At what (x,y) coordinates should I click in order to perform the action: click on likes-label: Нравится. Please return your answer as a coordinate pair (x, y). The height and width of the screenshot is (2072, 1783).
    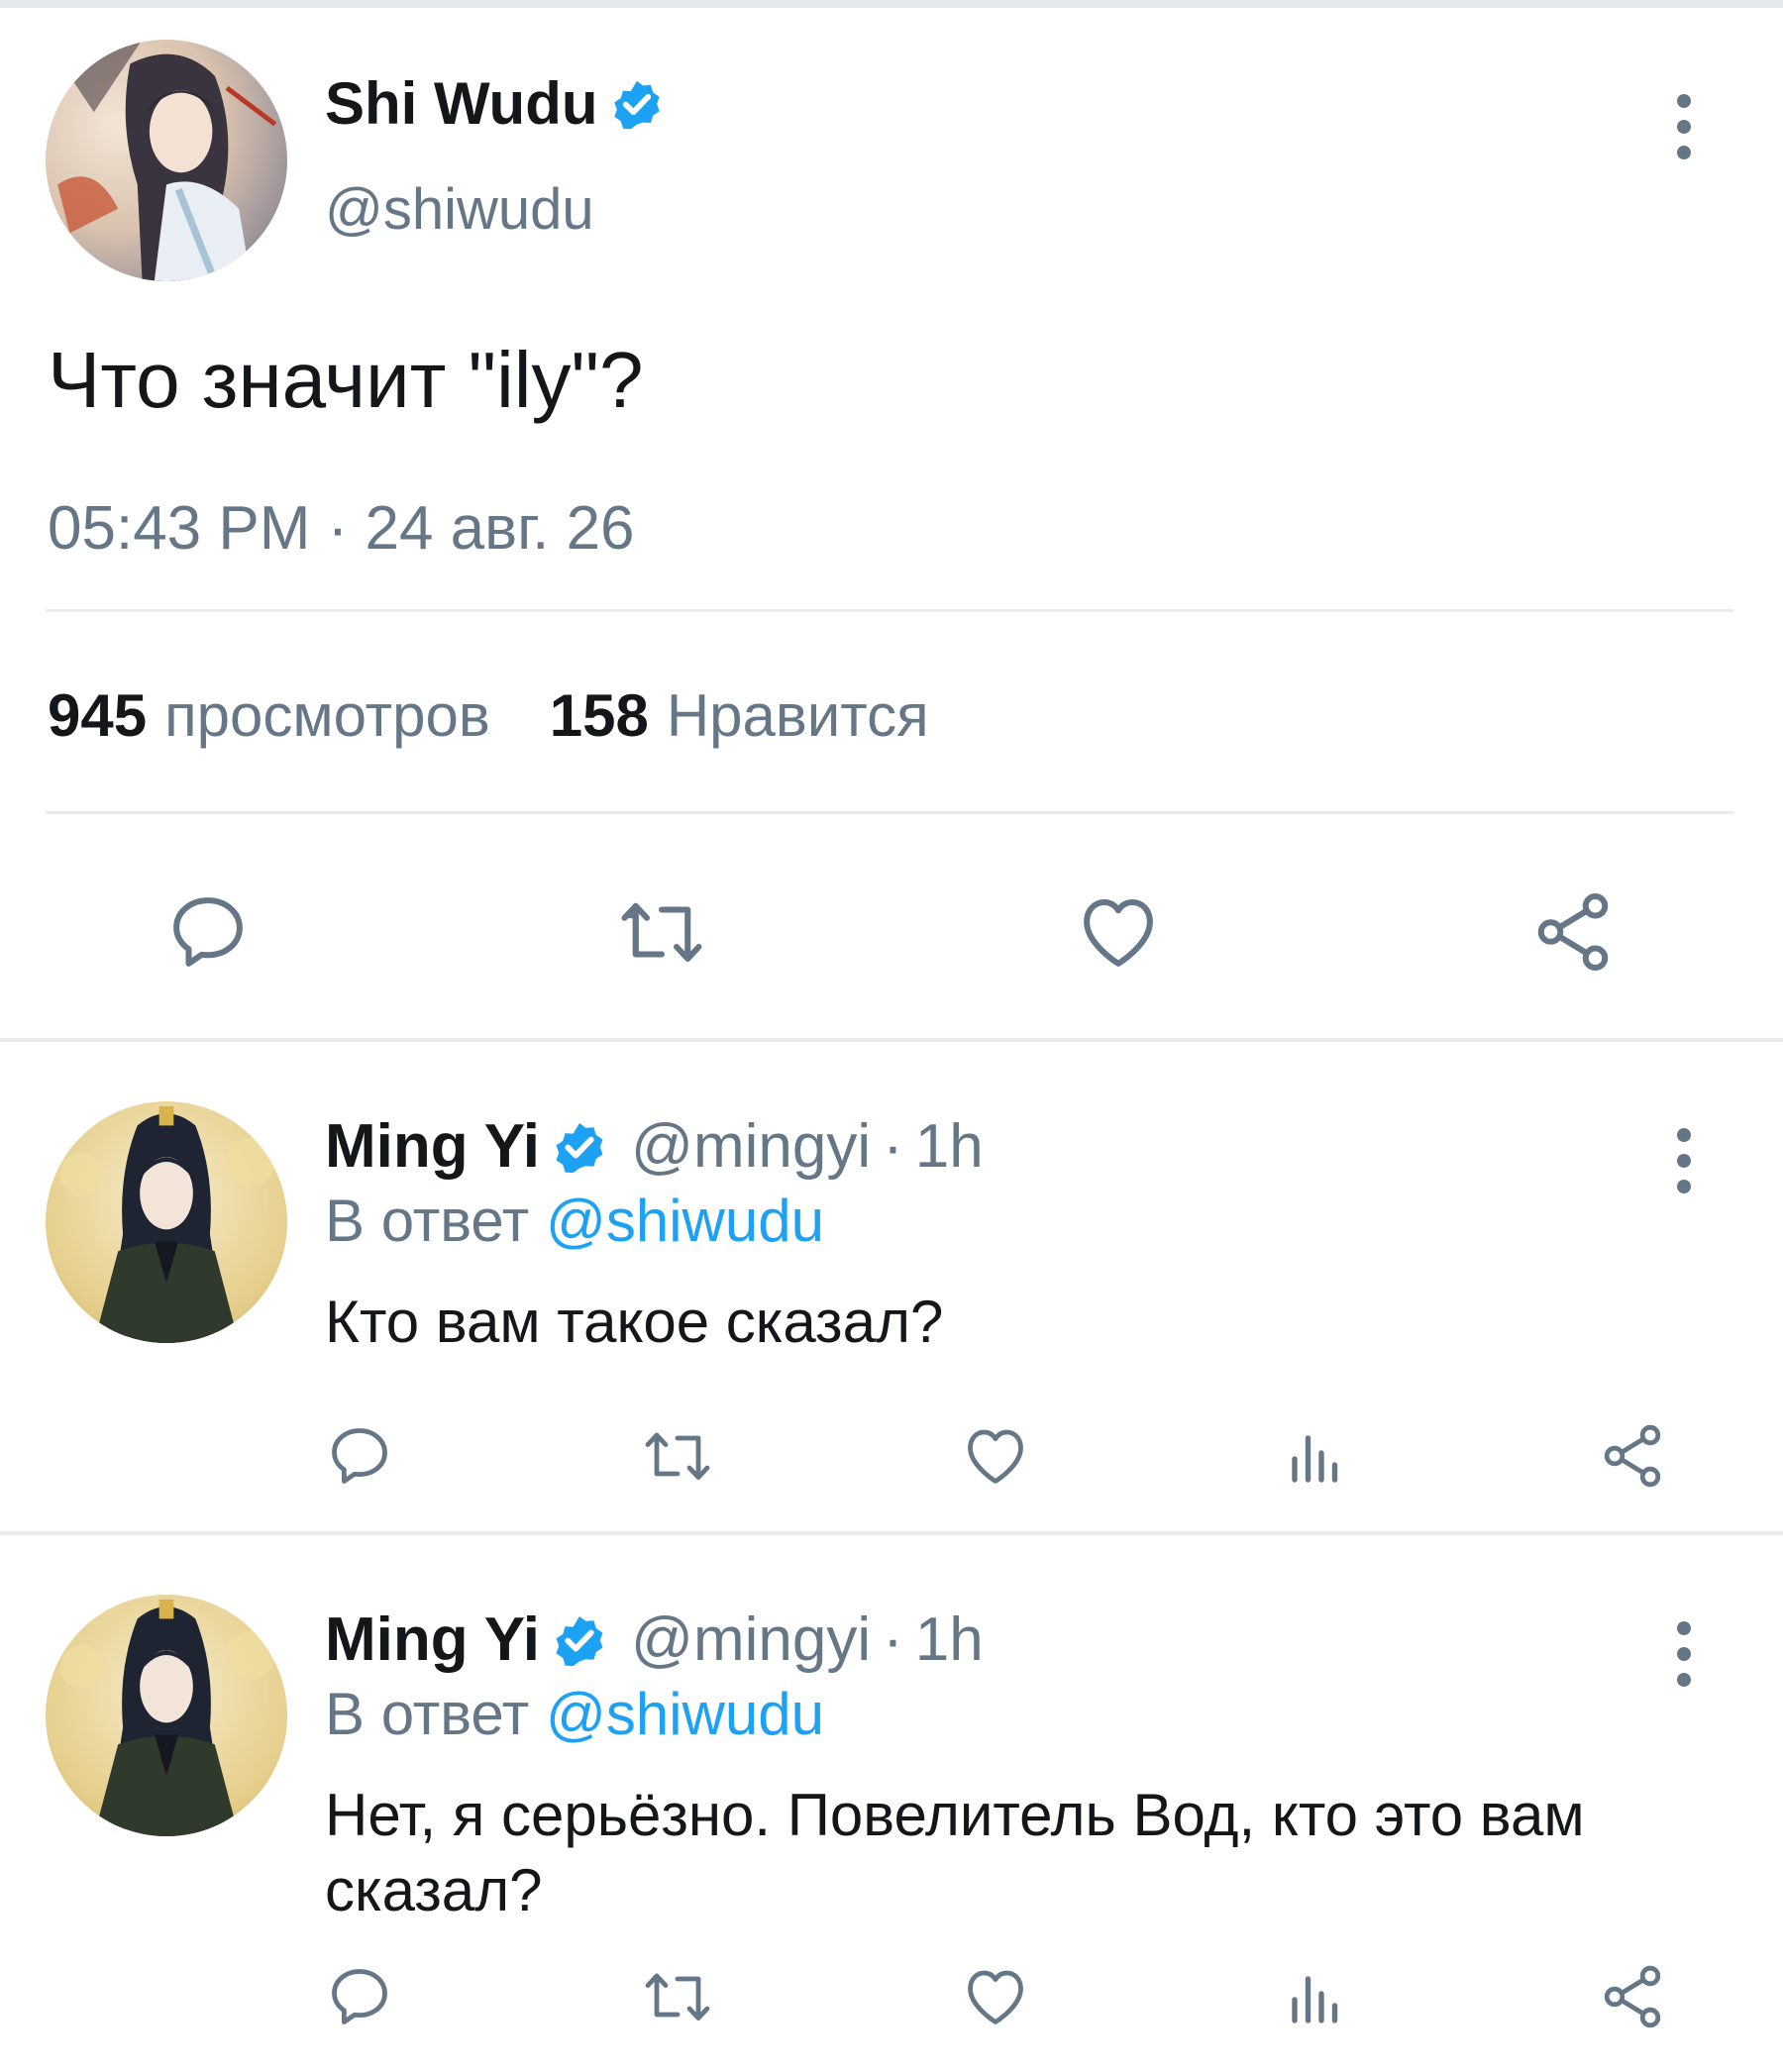
    Looking at the image, I should click on (797, 716).